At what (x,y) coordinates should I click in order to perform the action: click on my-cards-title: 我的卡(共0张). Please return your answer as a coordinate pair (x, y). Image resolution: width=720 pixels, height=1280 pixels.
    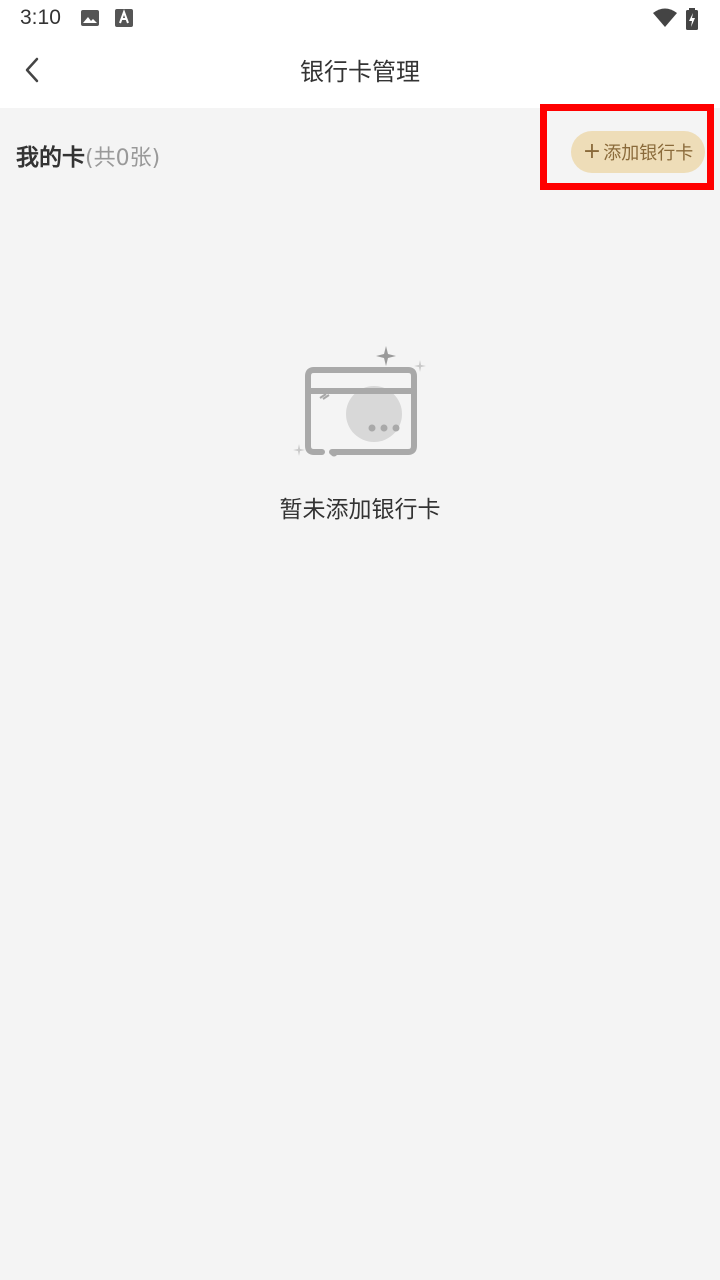
    Looking at the image, I should click on (88, 155).